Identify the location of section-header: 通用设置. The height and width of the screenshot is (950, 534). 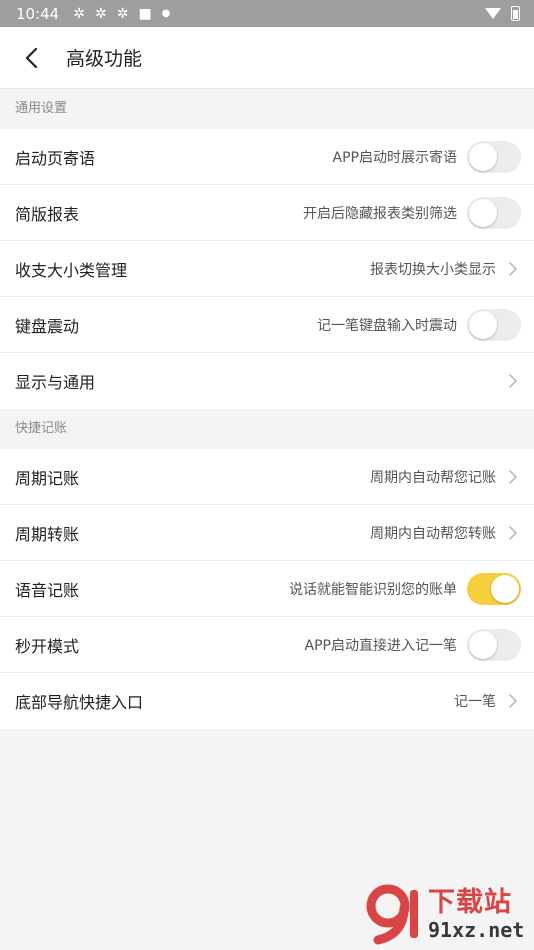
(267, 109).